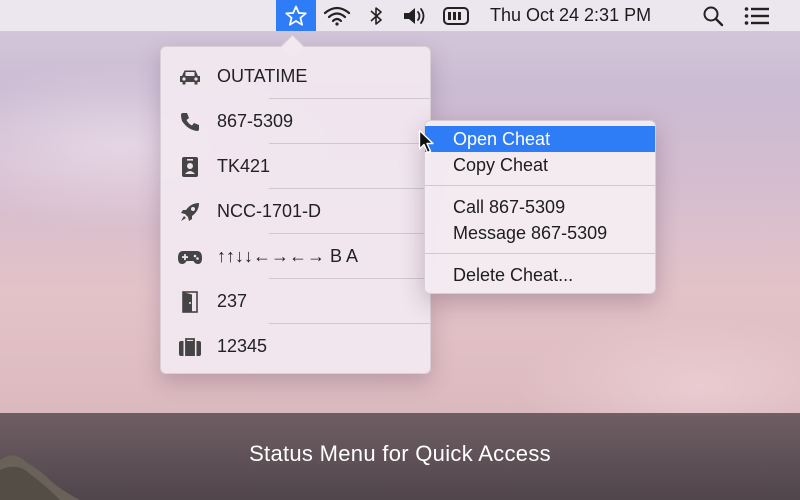  What do you see at coordinates (540, 139) in the screenshot?
I see `open-cheat-menu-item: Open Cheat` at bounding box center [540, 139].